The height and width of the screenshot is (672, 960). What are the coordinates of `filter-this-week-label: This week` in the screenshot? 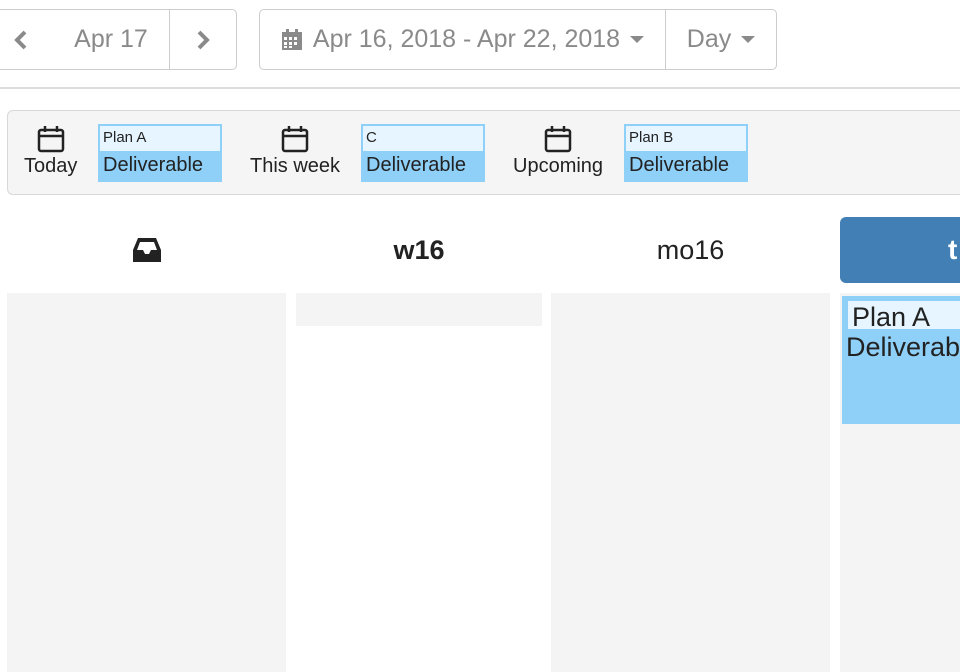 It's located at (295, 166).